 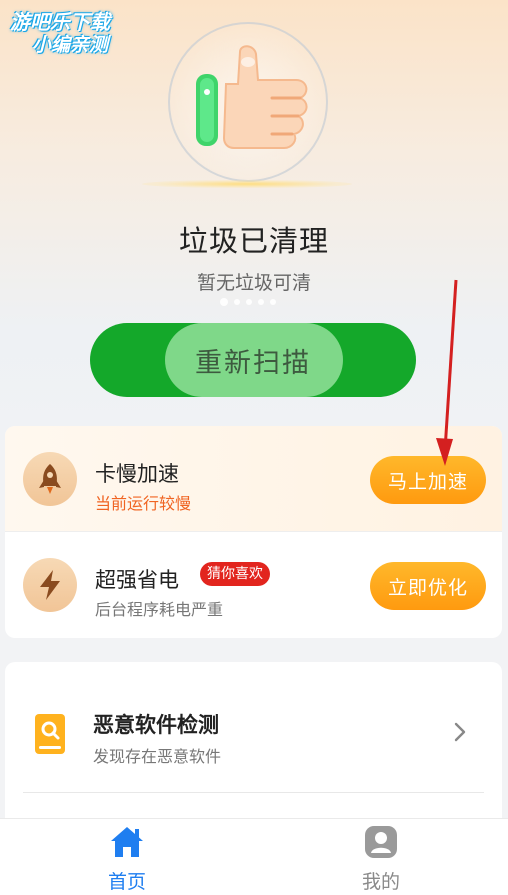 What do you see at coordinates (159, 609) in the screenshot?
I see `power-save-subtitle: 后台程序耗电严重` at bounding box center [159, 609].